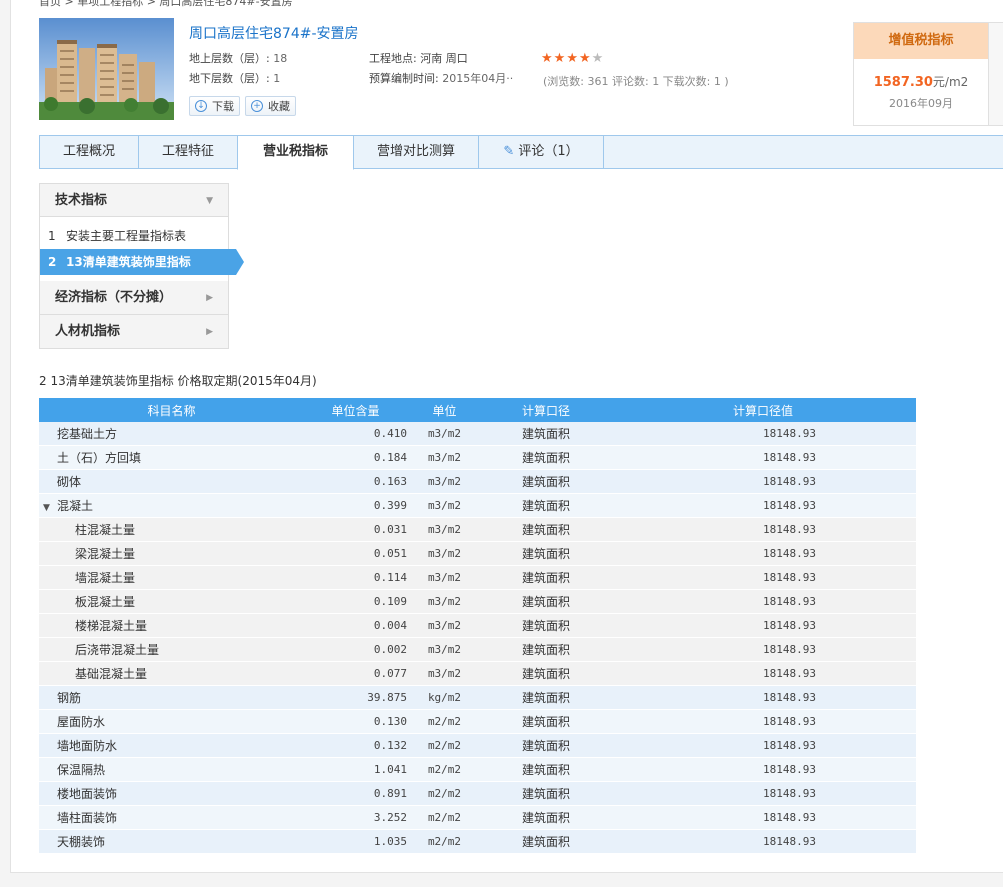 The width and height of the screenshot is (1003, 887). I want to click on vat-price: 1587.30元/m2, so click(921, 81).